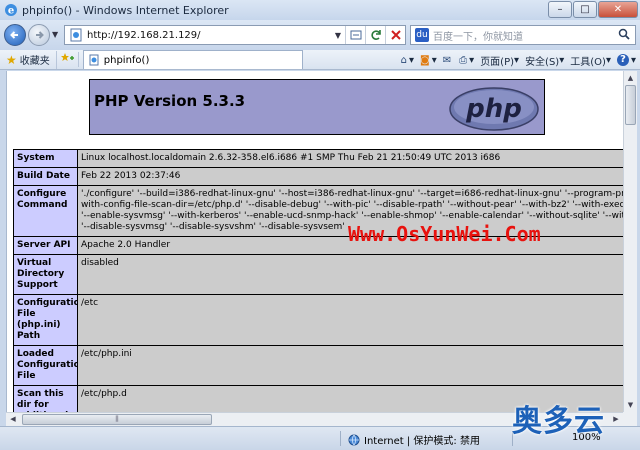 Image resolution: width=640 pixels, height=450 pixels. Describe the element at coordinates (585, 9) in the screenshot. I see `maximize-button: □` at that location.